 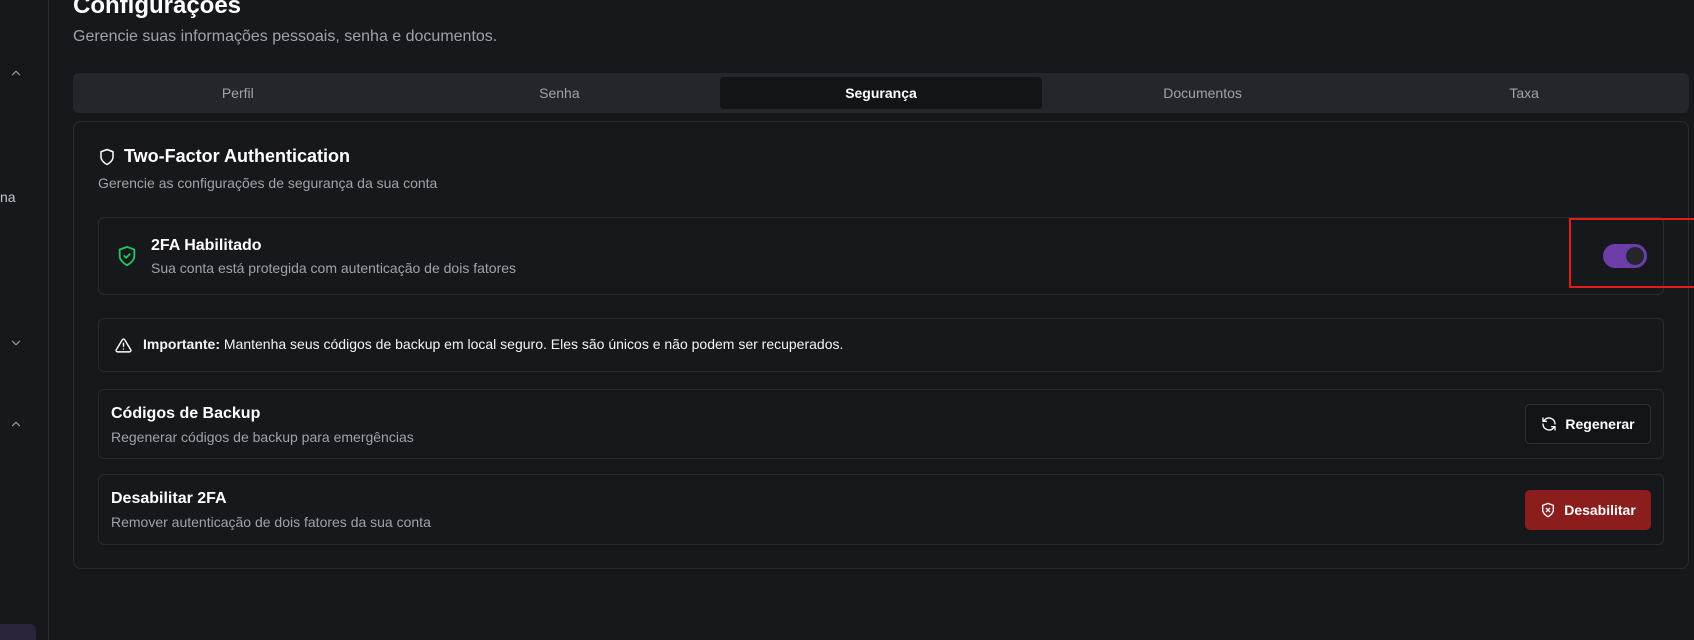 I want to click on shield-check-icon, so click(x=127, y=256).